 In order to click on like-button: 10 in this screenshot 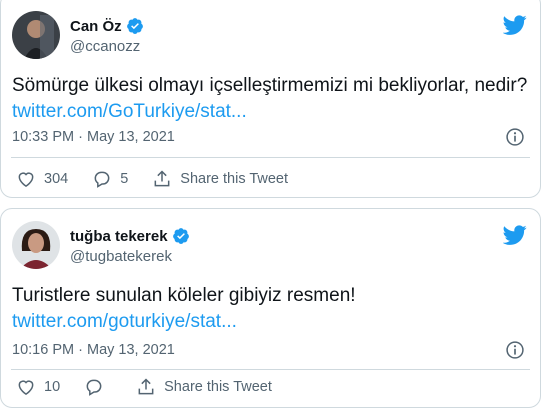, I will do `click(38, 387)`.